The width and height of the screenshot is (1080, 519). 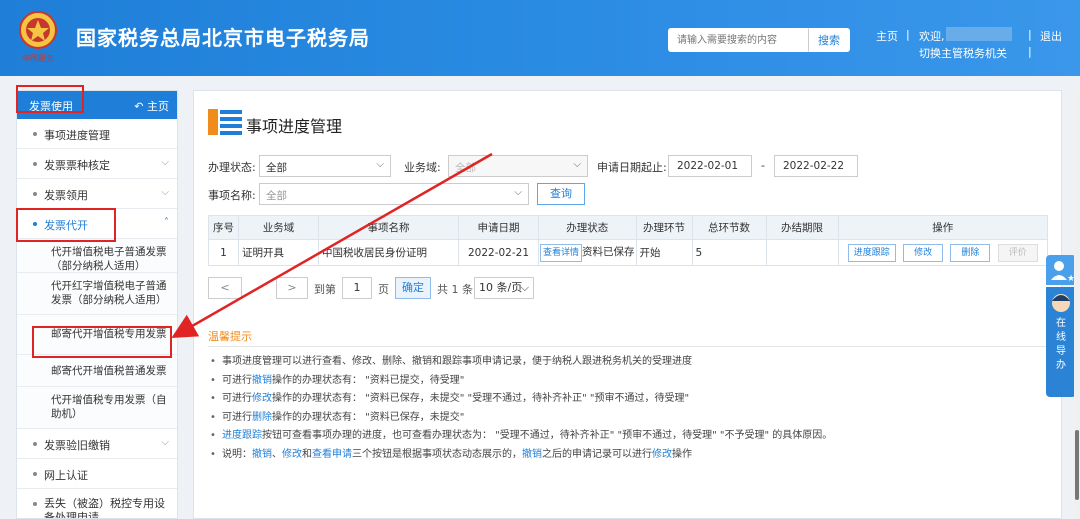 What do you see at coordinates (1077, 465) in the screenshot?
I see `scrollbar-thumb` at bounding box center [1077, 465].